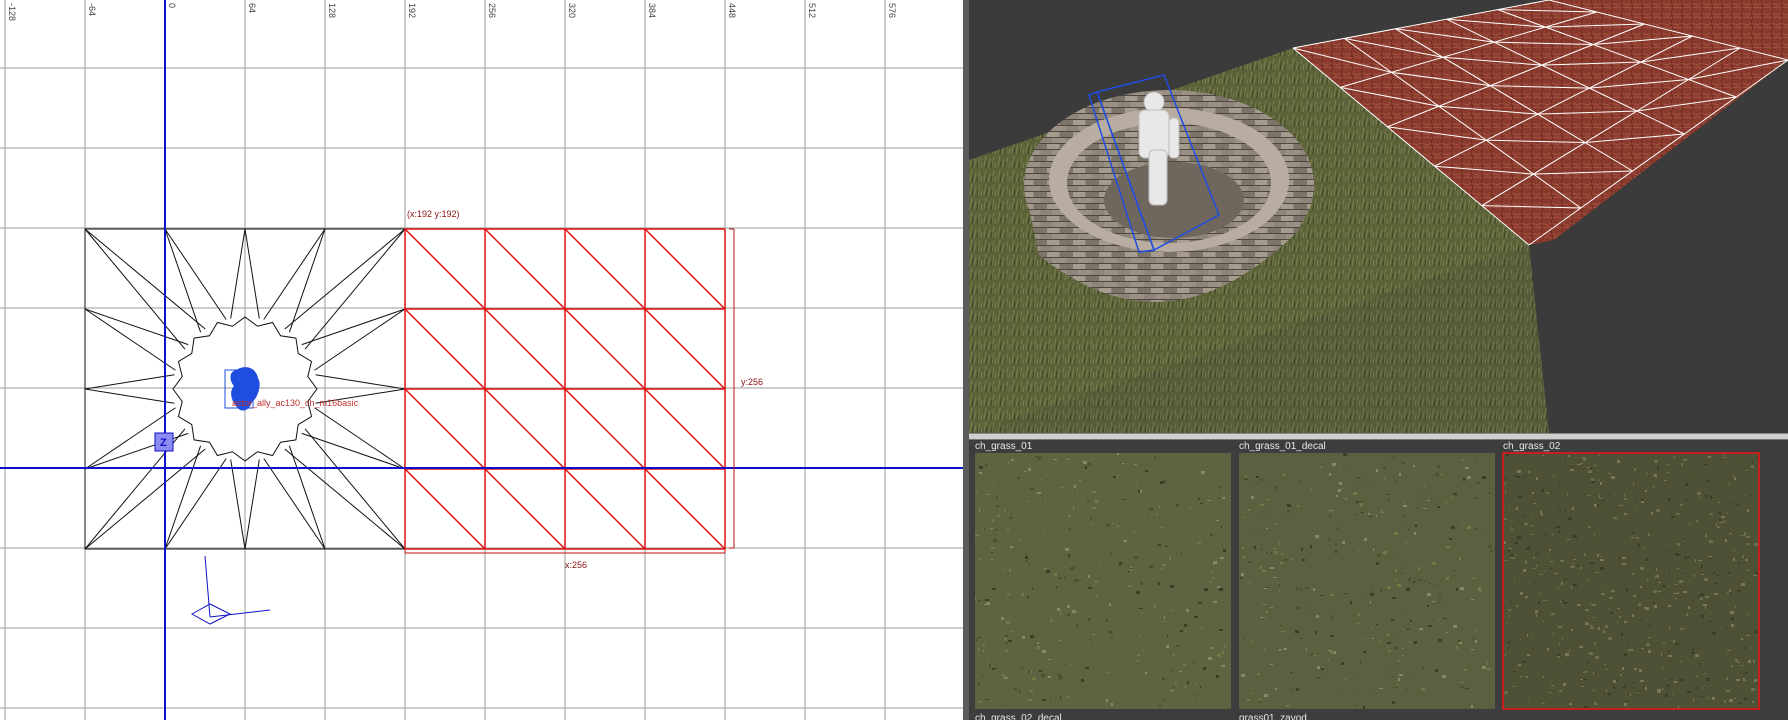 This screenshot has width=1788, height=720. Describe the element at coordinates (892, 10) in the screenshot. I see `ruler-tick-label: 576` at that location.